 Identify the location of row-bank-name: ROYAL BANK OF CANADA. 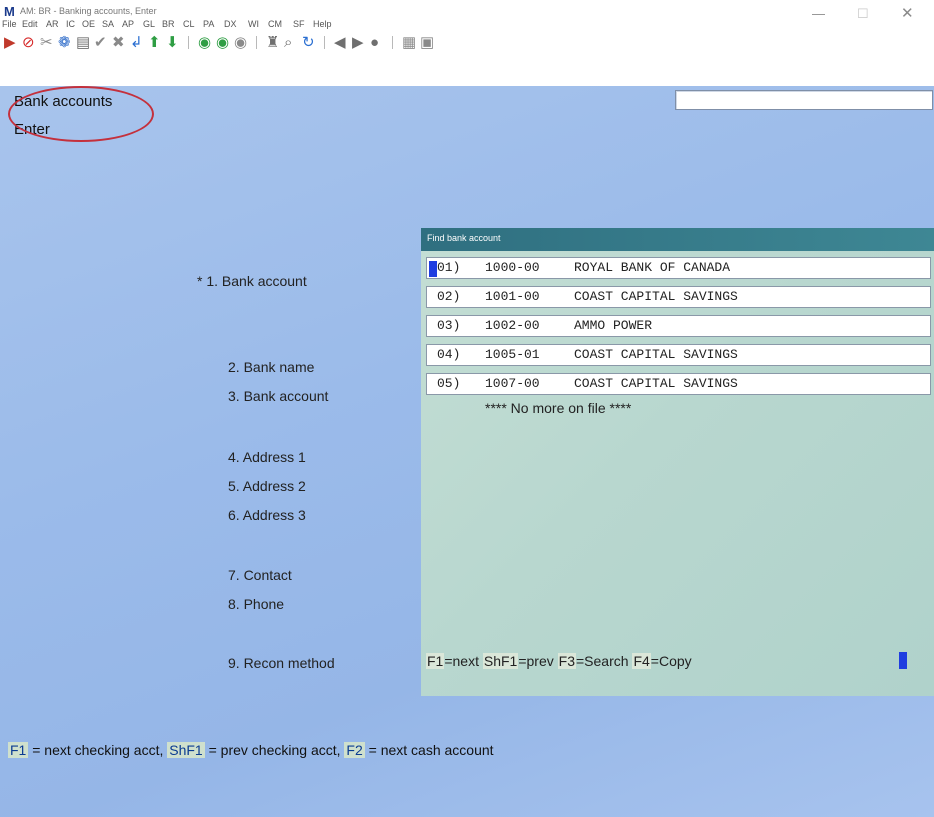
(652, 267).